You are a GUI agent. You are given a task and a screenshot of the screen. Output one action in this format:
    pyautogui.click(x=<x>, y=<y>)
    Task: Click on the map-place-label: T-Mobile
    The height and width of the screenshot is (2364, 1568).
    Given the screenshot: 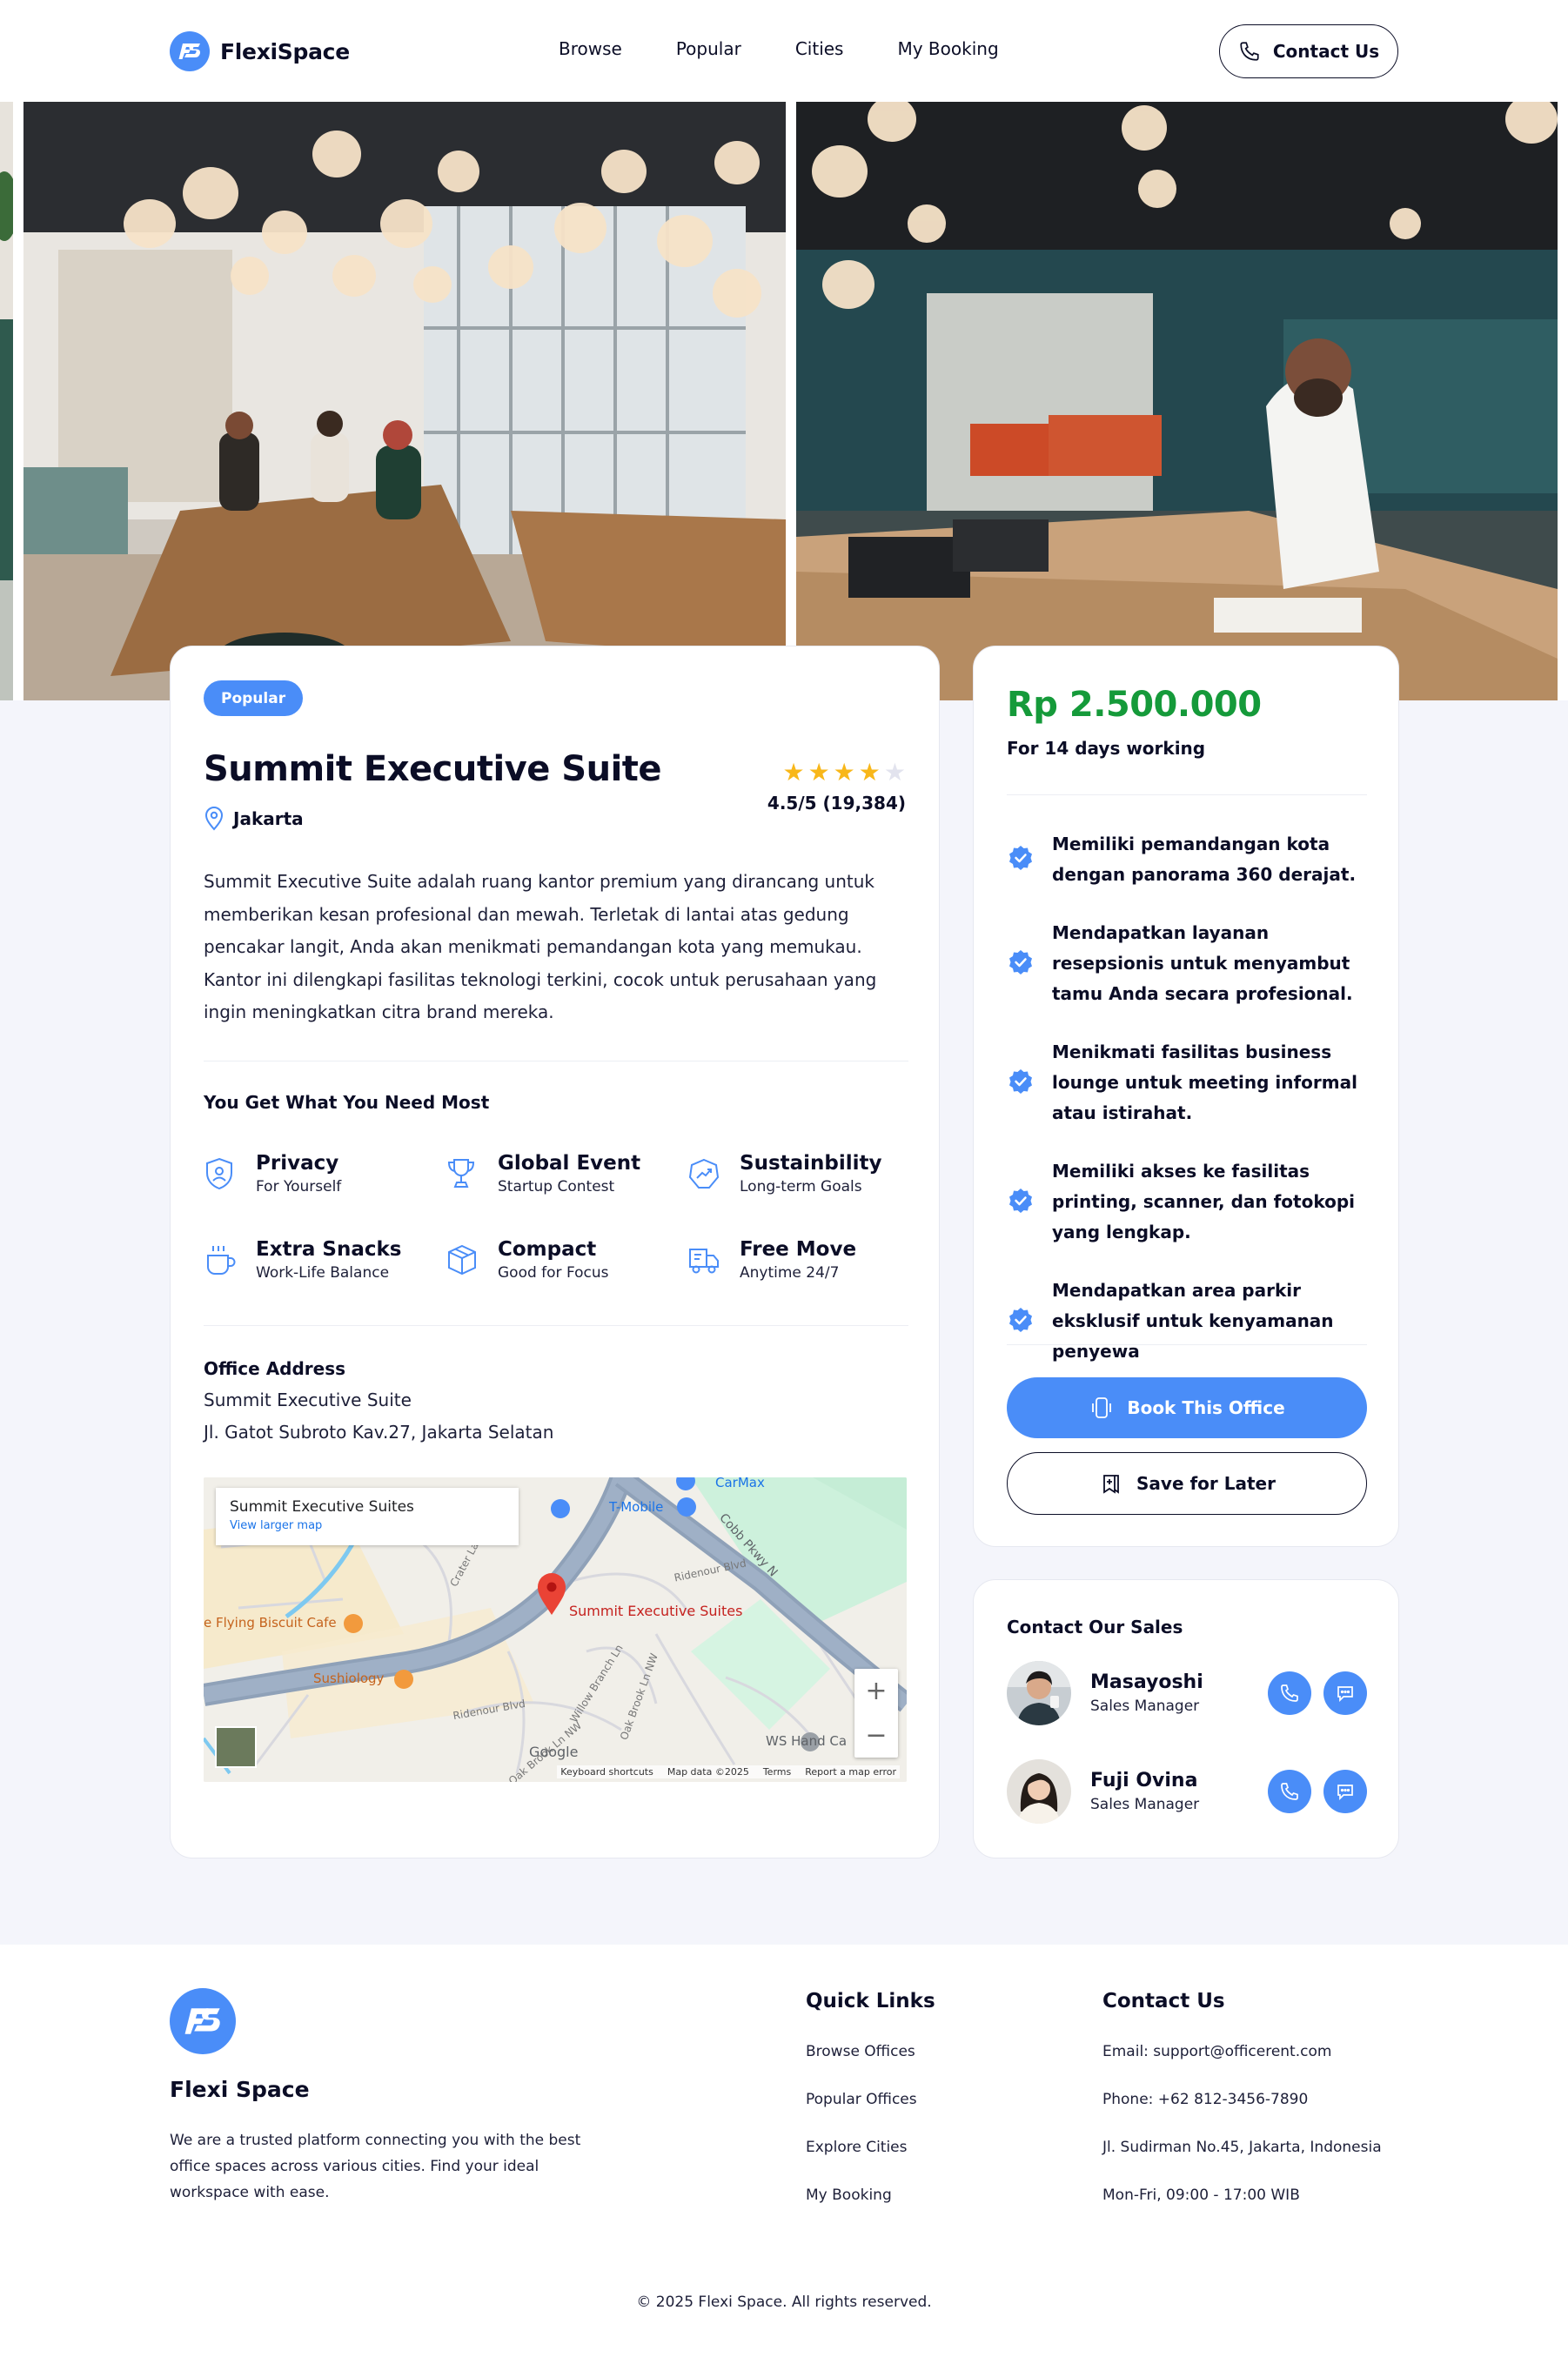 What is the action you would take?
    pyautogui.click(x=636, y=1507)
    